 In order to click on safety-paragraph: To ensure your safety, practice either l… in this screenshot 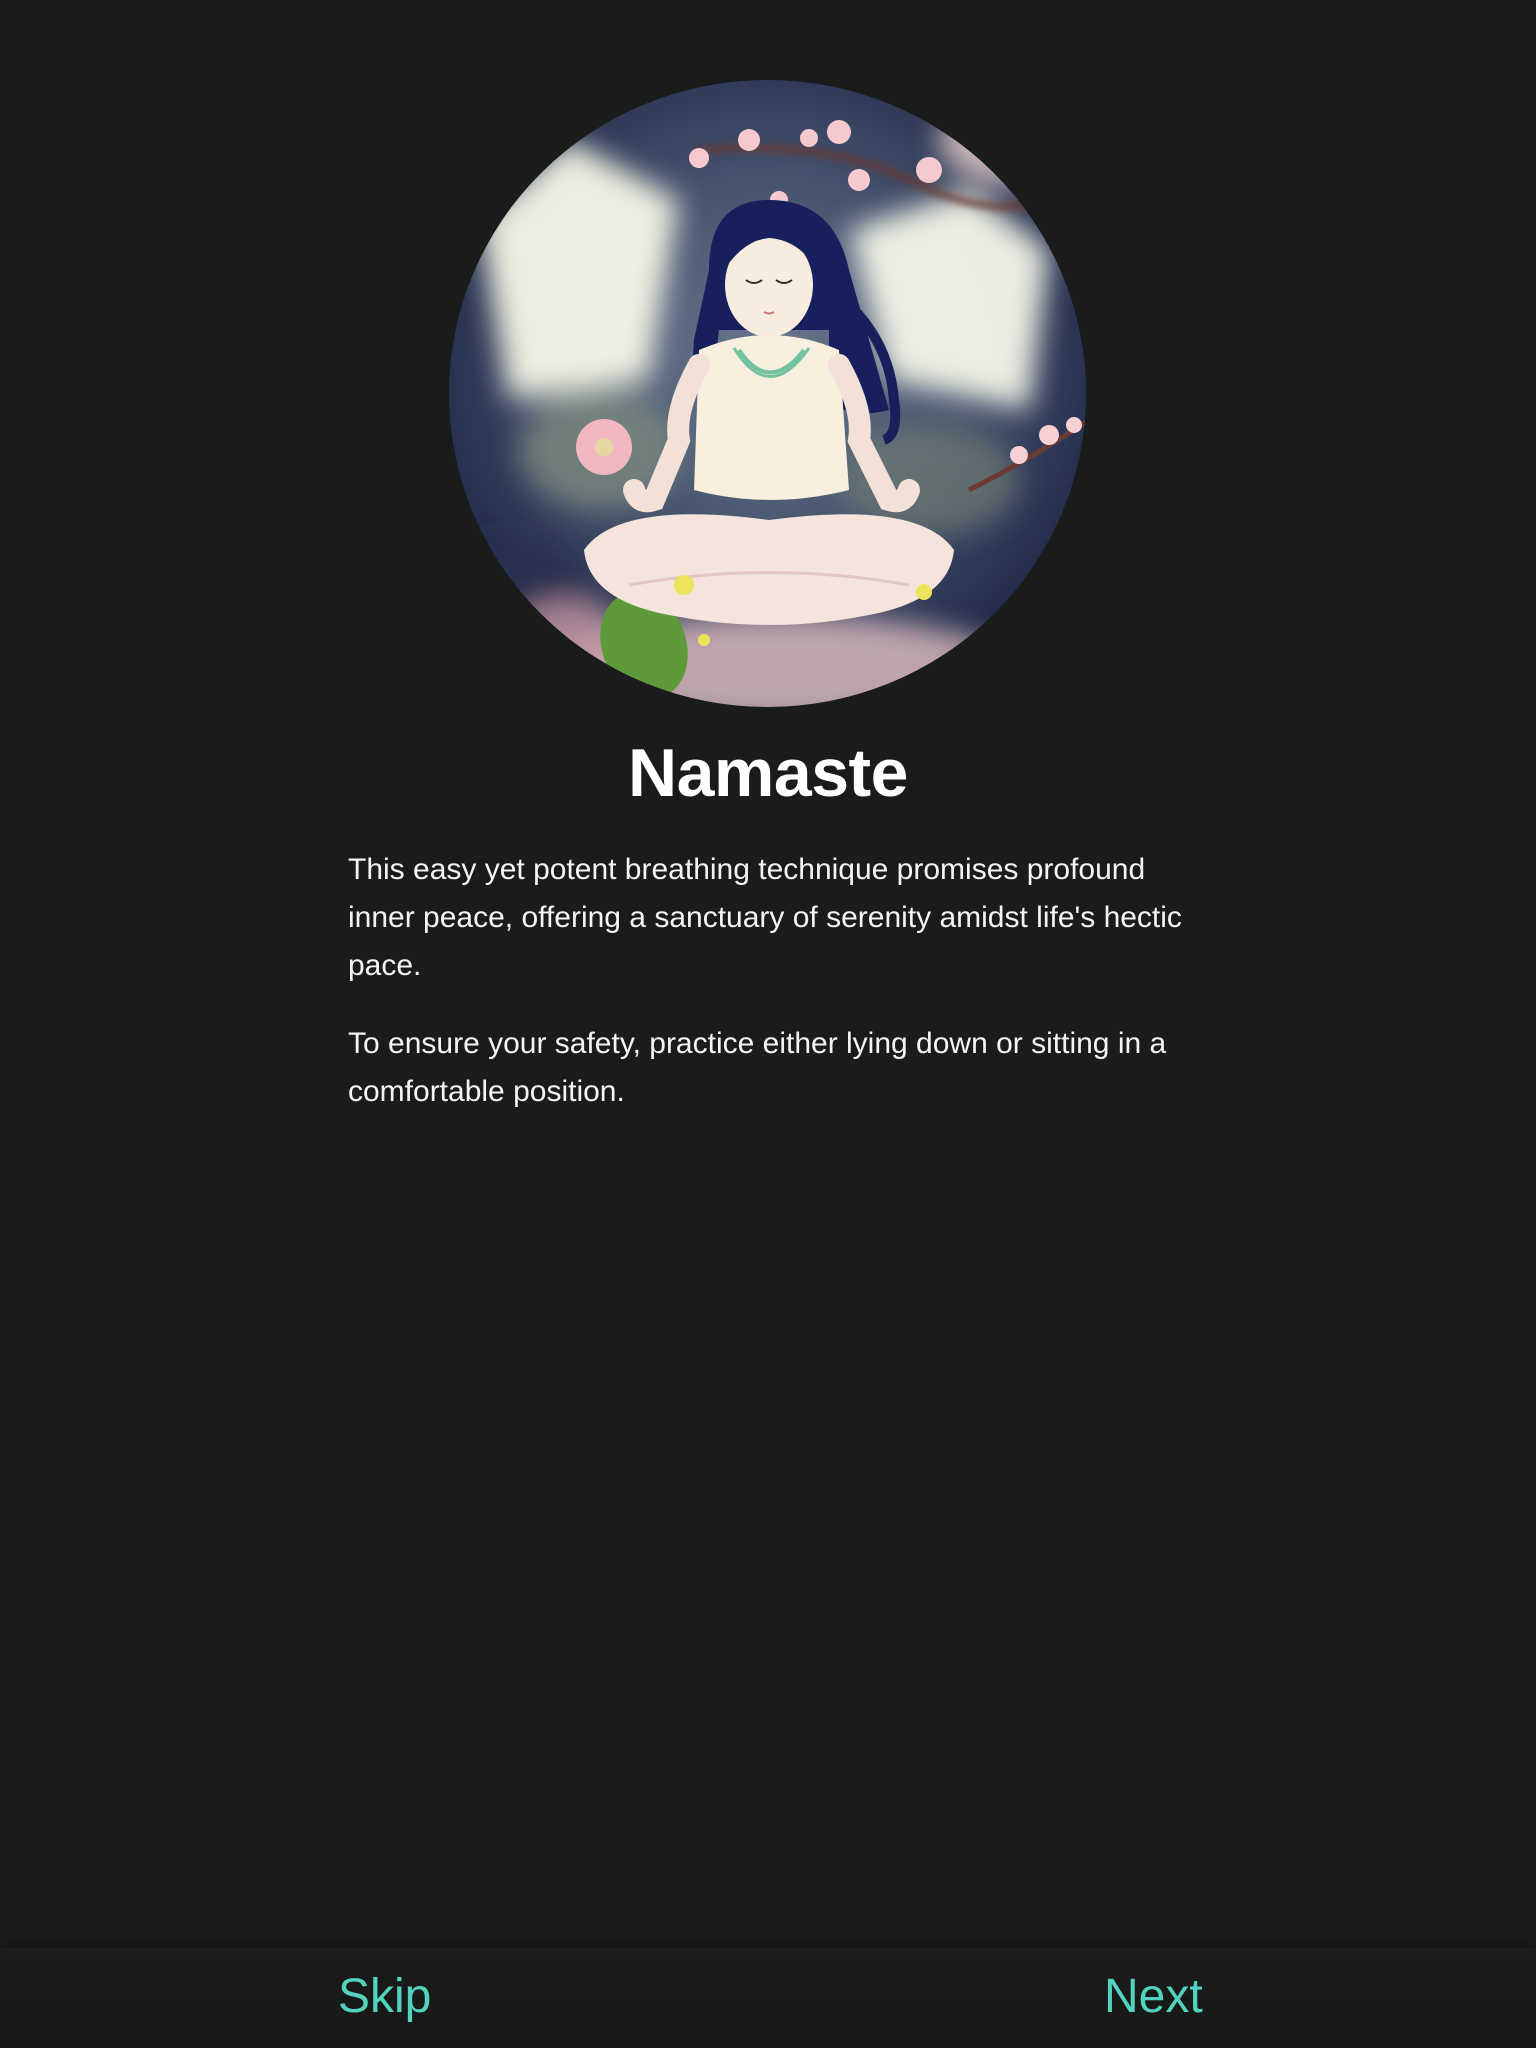, I will do `click(757, 1067)`.